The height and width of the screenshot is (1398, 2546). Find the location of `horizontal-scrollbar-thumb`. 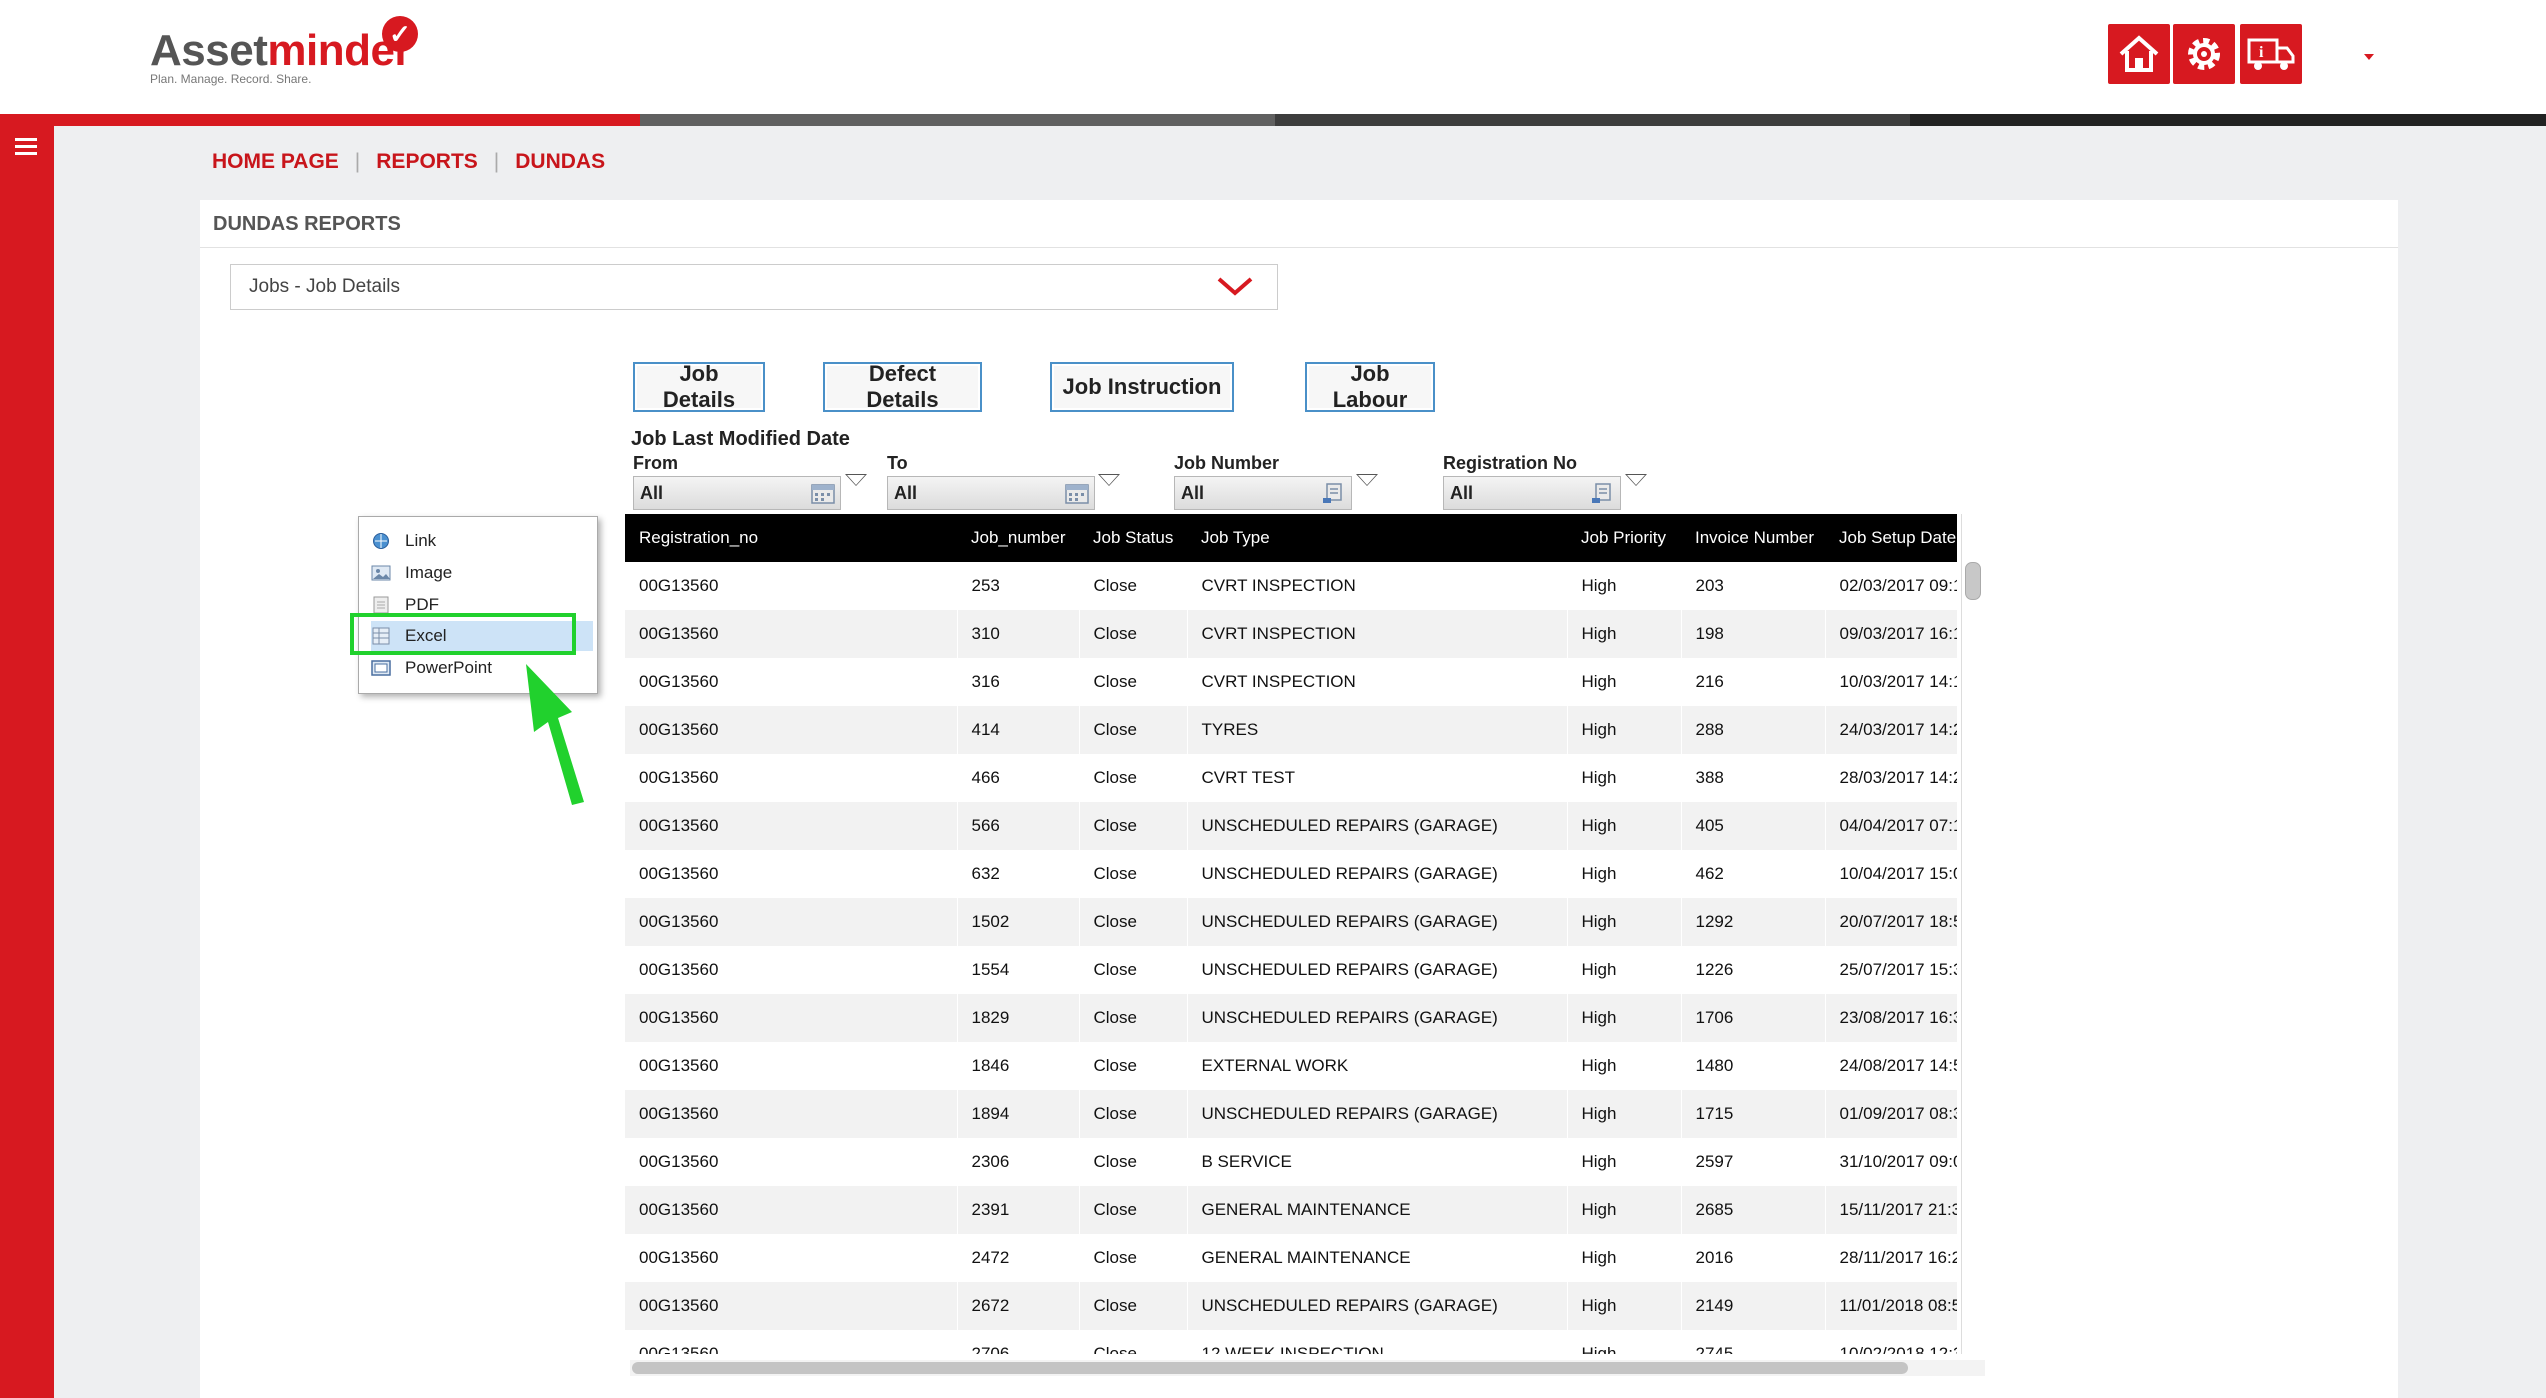

horizontal-scrollbar-thumb is located at coordinates (1270, 1368).